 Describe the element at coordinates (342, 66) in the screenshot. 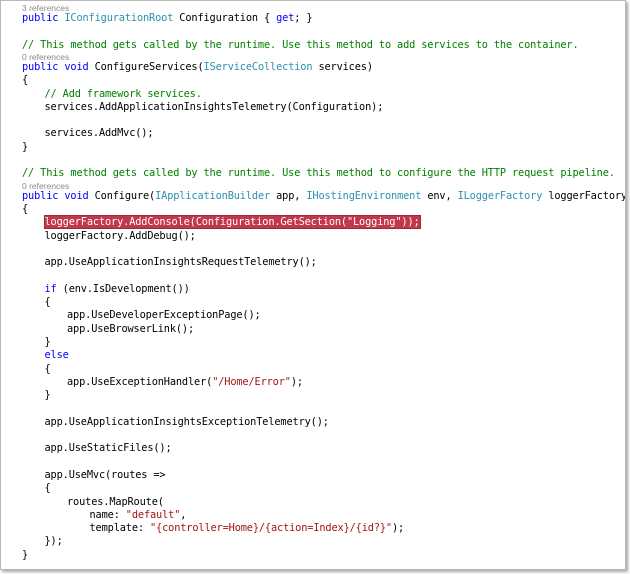

I see `code-token: services)` at that location.